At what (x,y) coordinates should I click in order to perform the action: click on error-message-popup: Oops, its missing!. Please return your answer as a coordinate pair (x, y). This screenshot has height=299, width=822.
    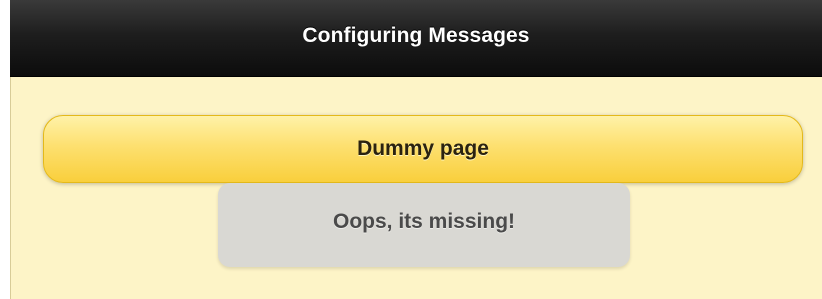
    Looking at the image, I should click on (424, 225).